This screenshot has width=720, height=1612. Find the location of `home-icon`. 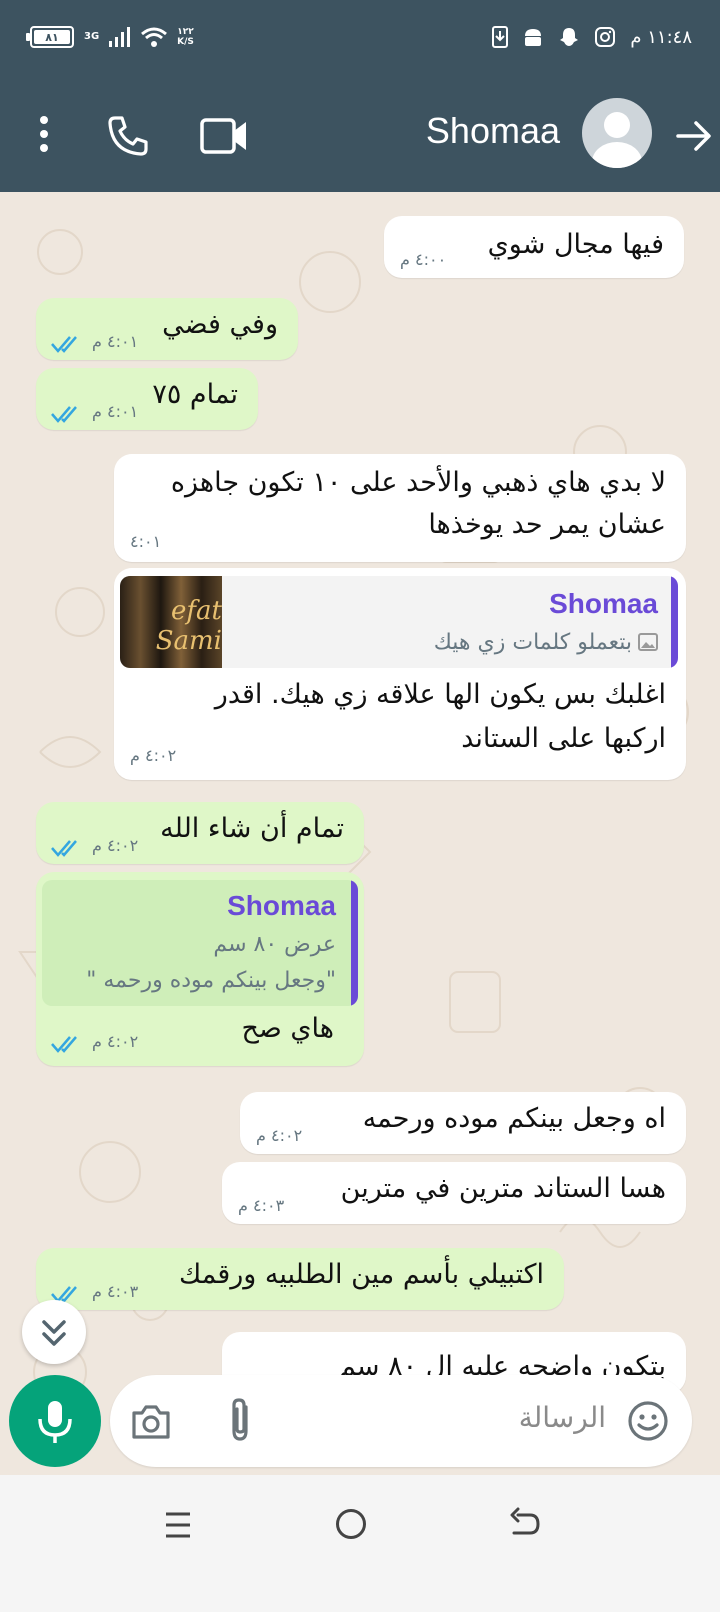

home-icon is located at coordinates (351, 1524).